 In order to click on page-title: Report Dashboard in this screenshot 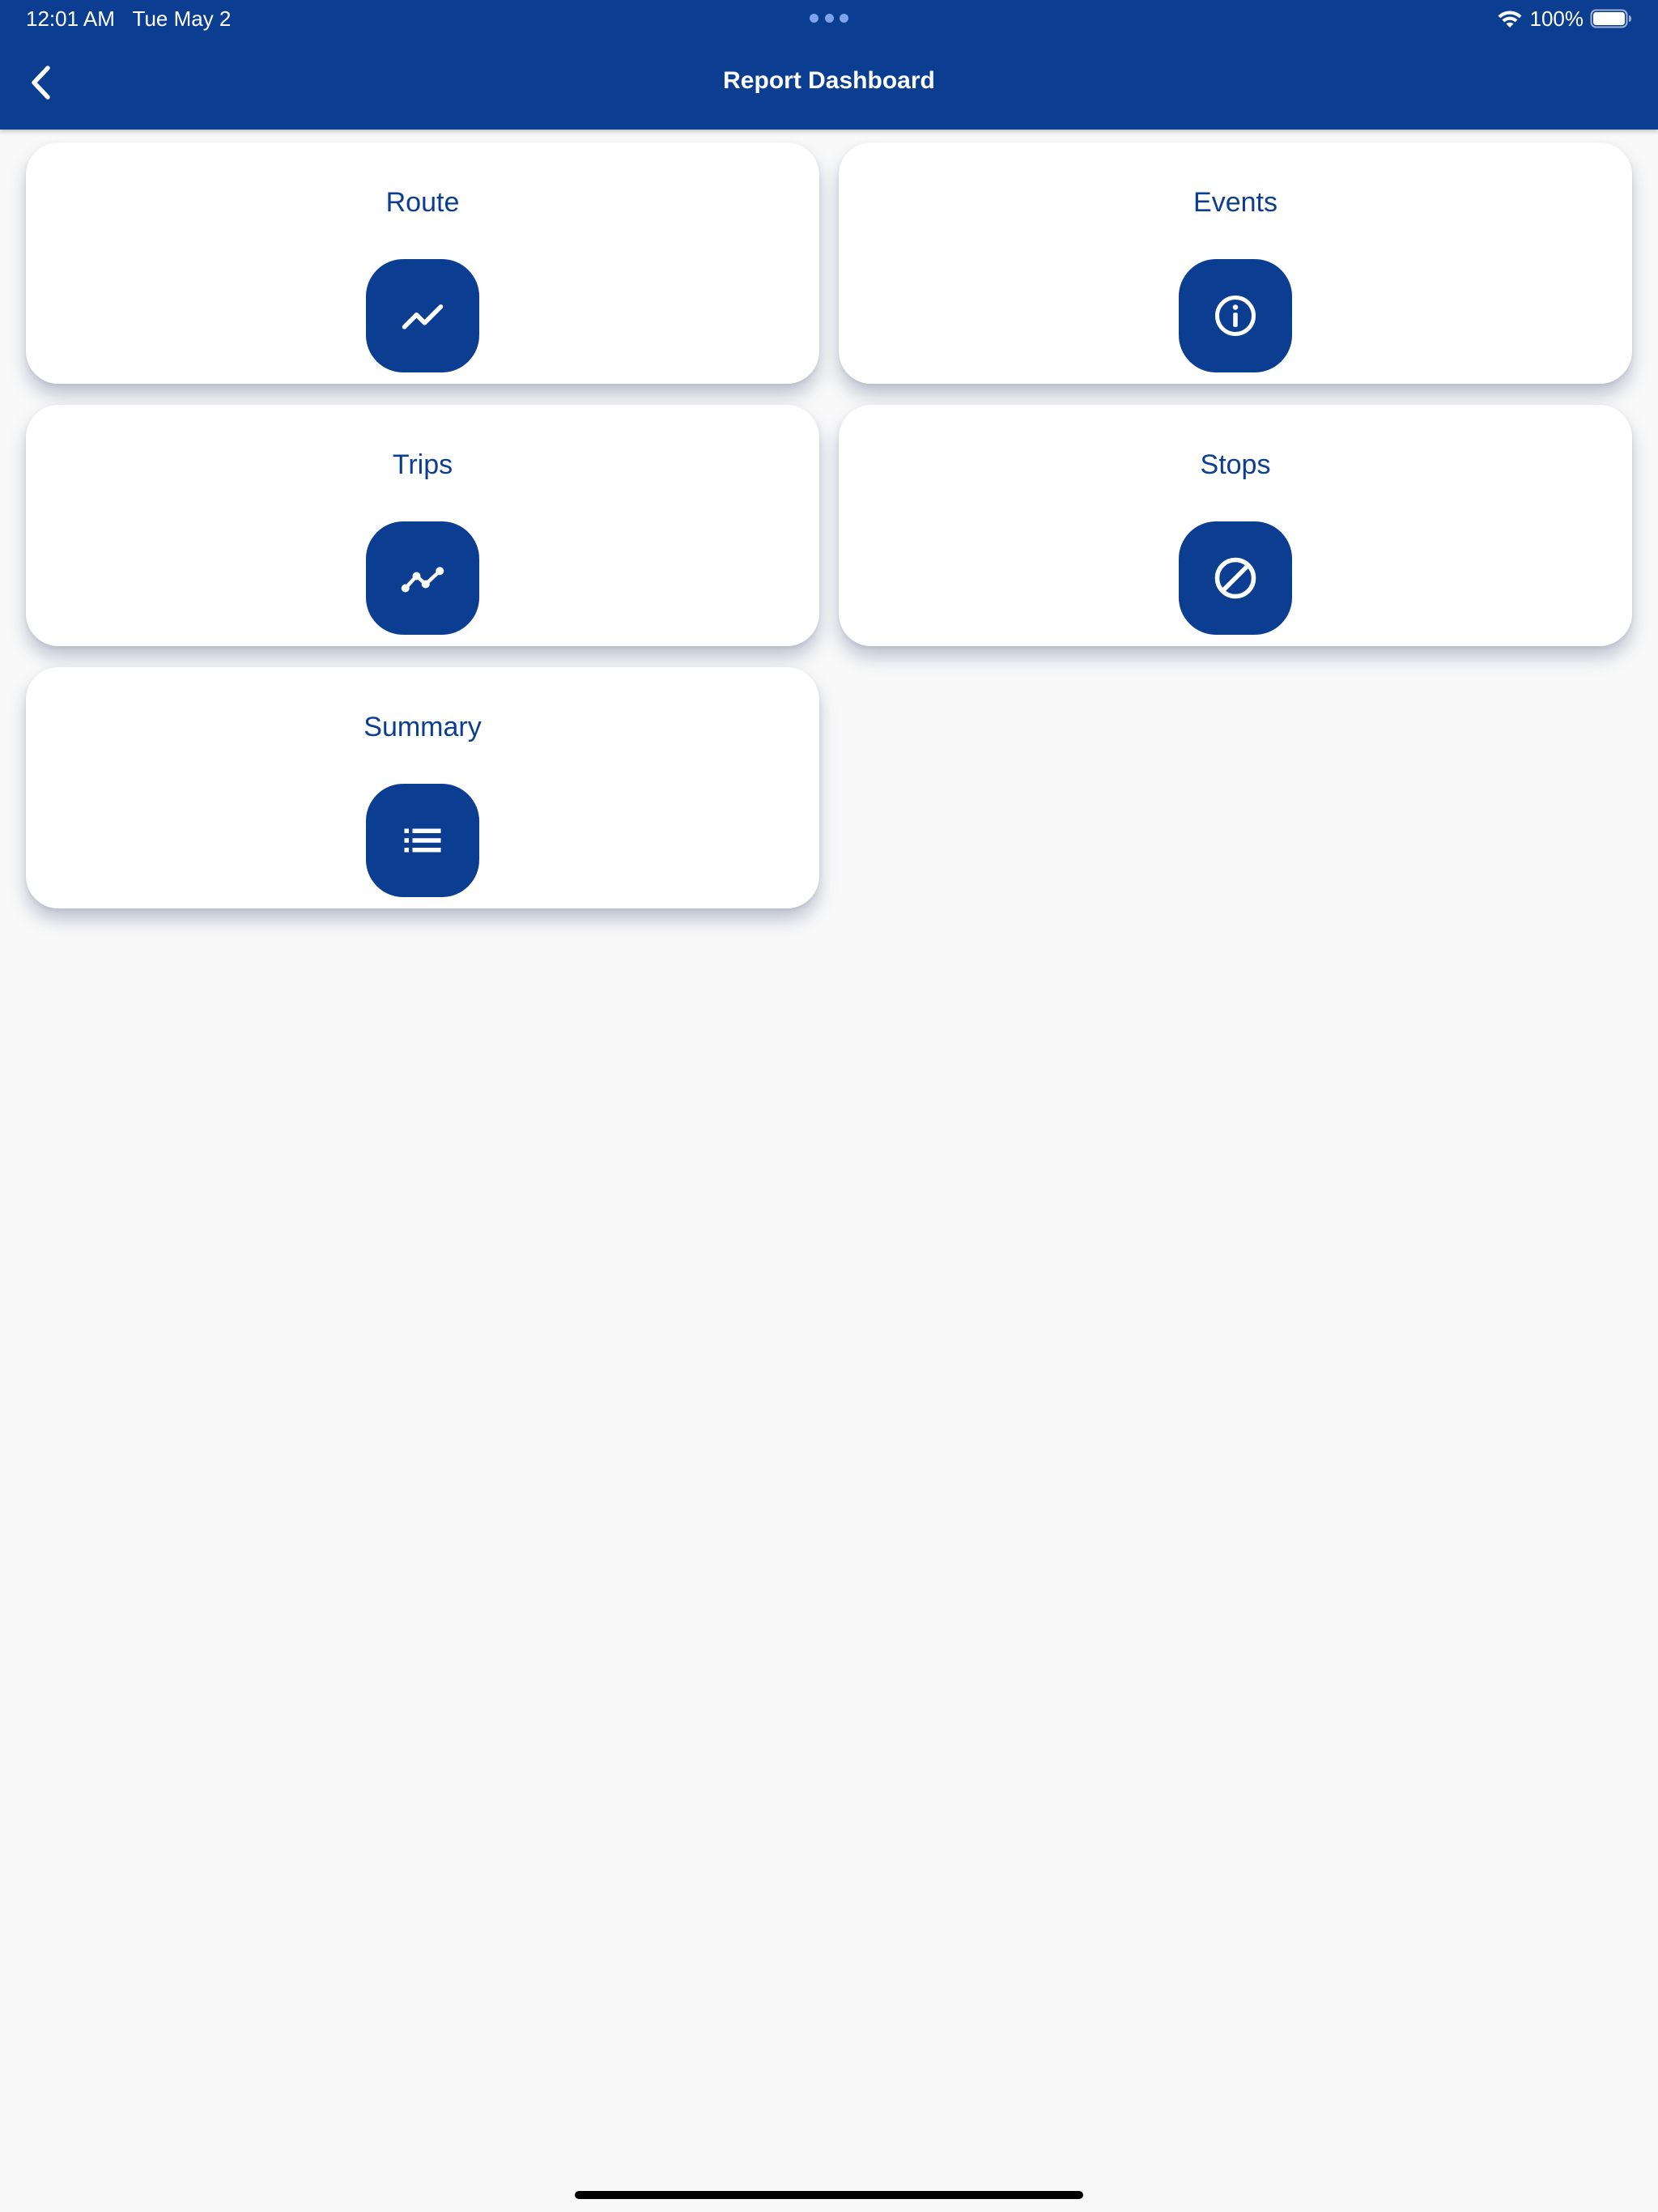, I will do `click(829, 81)`.